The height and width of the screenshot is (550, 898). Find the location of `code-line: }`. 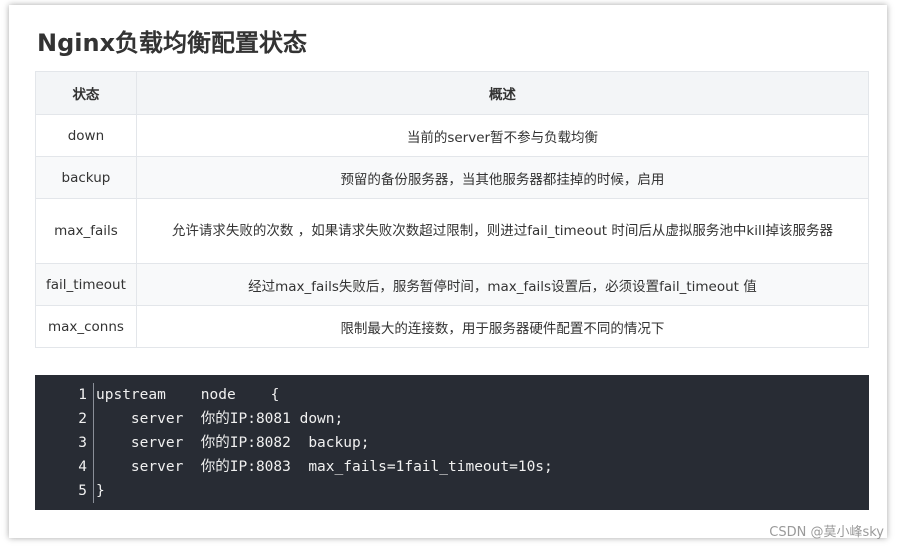

code-line: } is located at coordinates (100, 491).